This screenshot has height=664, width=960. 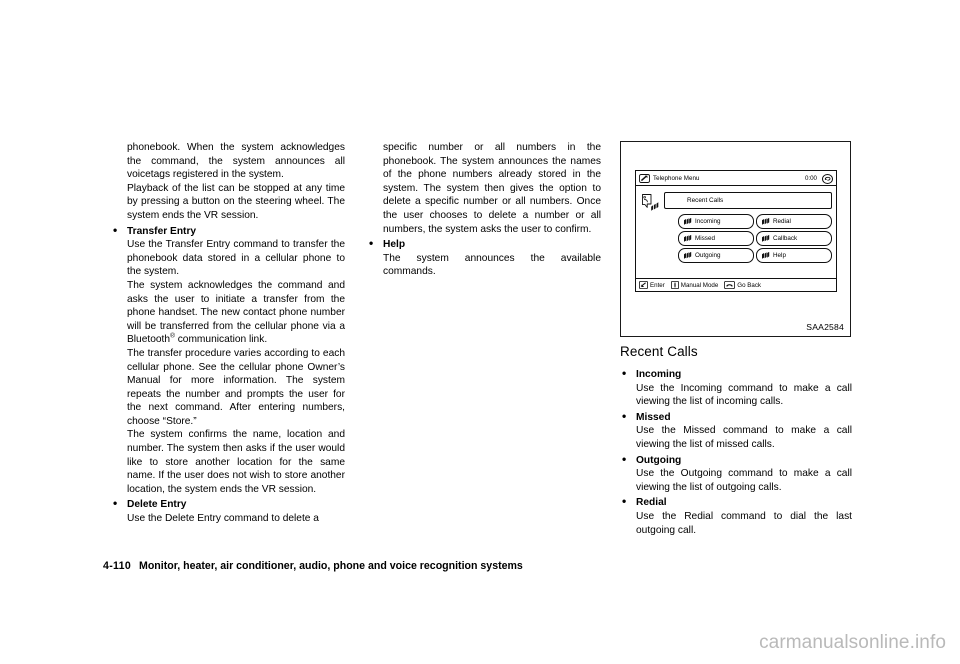 What do you see at coordinates (657, 285) in the screenshot?
I see `screen-footer-enter-label: Enter` at bounding box center [657, 285].